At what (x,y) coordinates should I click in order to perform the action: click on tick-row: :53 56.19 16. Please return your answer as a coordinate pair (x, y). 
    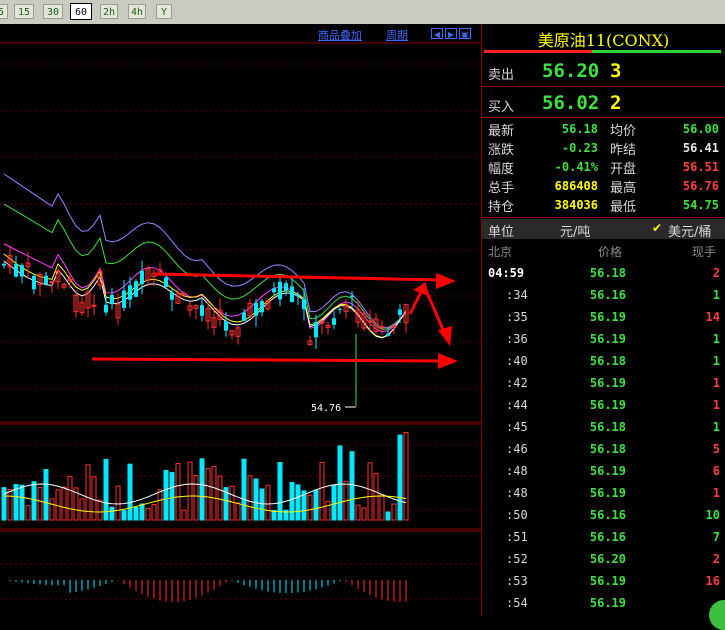
    Looking at the image, I should click on (603, 583).